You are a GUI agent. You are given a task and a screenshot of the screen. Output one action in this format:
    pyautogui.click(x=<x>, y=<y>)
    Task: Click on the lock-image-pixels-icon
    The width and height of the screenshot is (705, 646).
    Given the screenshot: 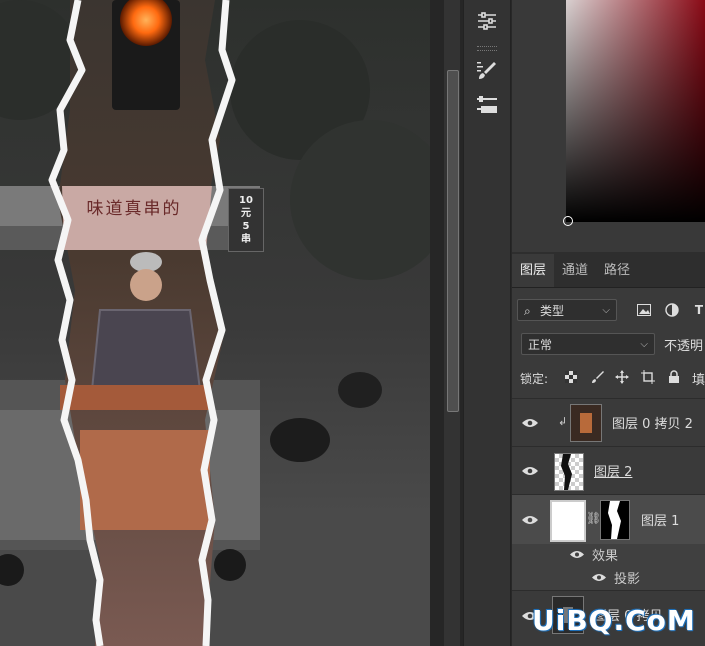 What is the action you would take?
    pyautogui.click(x=598, y=377)
    